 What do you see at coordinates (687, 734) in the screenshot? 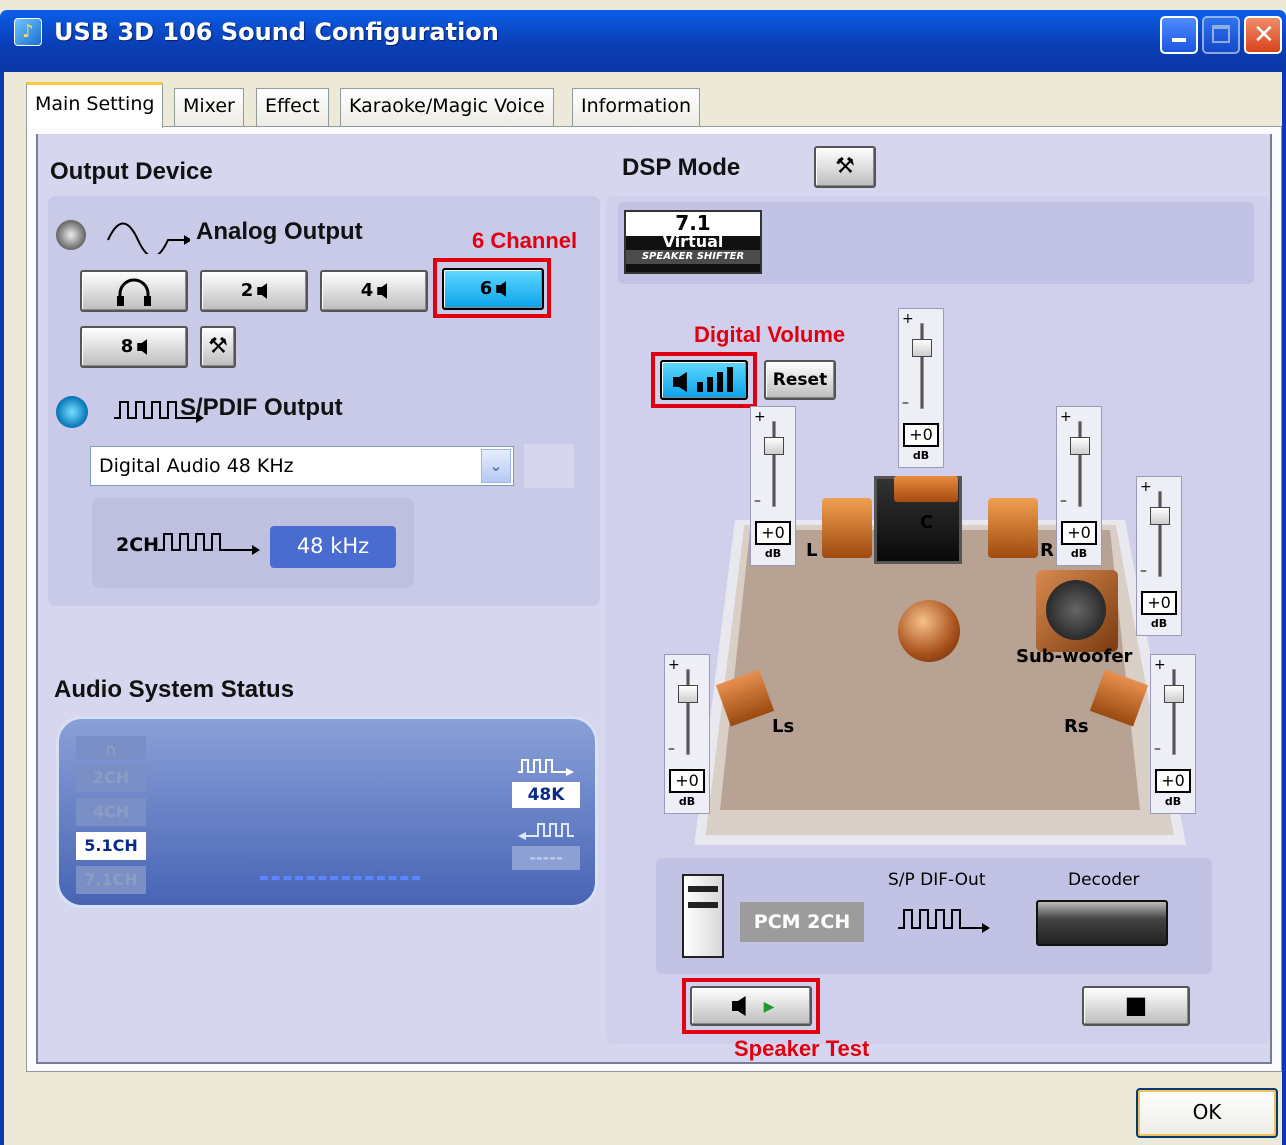
I see `left-surround-volume-slider: + – +0 dB` at bounding box center [687, 734].